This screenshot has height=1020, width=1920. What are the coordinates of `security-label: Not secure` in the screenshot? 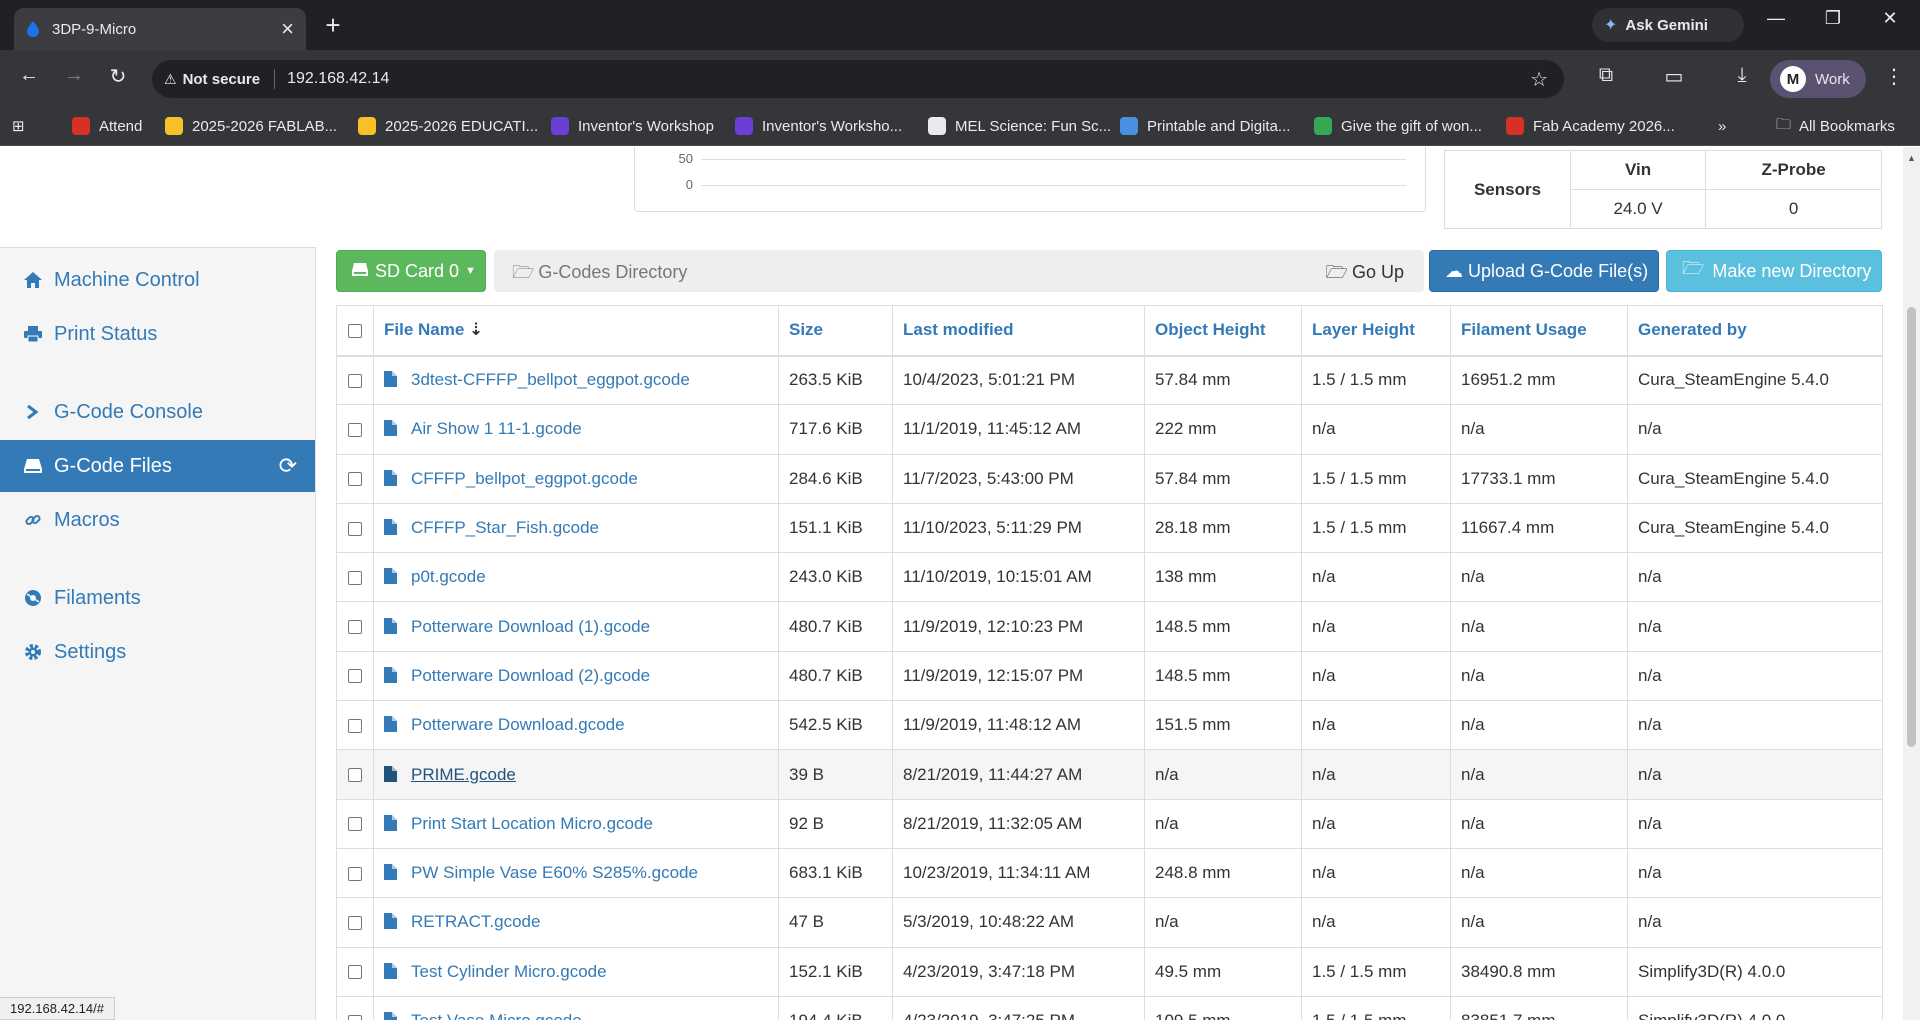 It's located at (222, 79).